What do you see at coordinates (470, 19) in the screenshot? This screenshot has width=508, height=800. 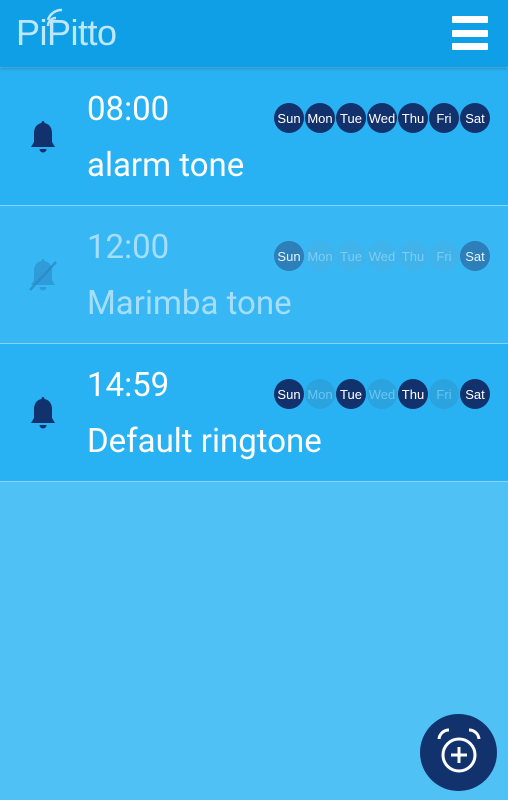 I see `hamburger-menu-icon` at bounding box center [470, 19].